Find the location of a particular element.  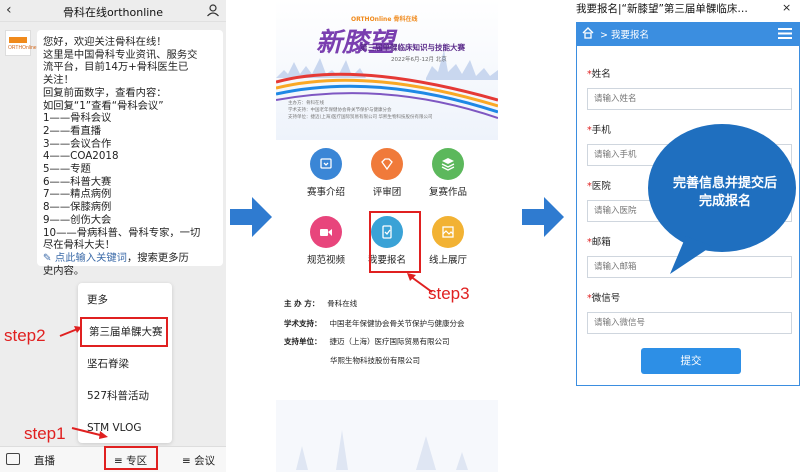

grid-jury: 评审团 is located at coordinates (387, 173).